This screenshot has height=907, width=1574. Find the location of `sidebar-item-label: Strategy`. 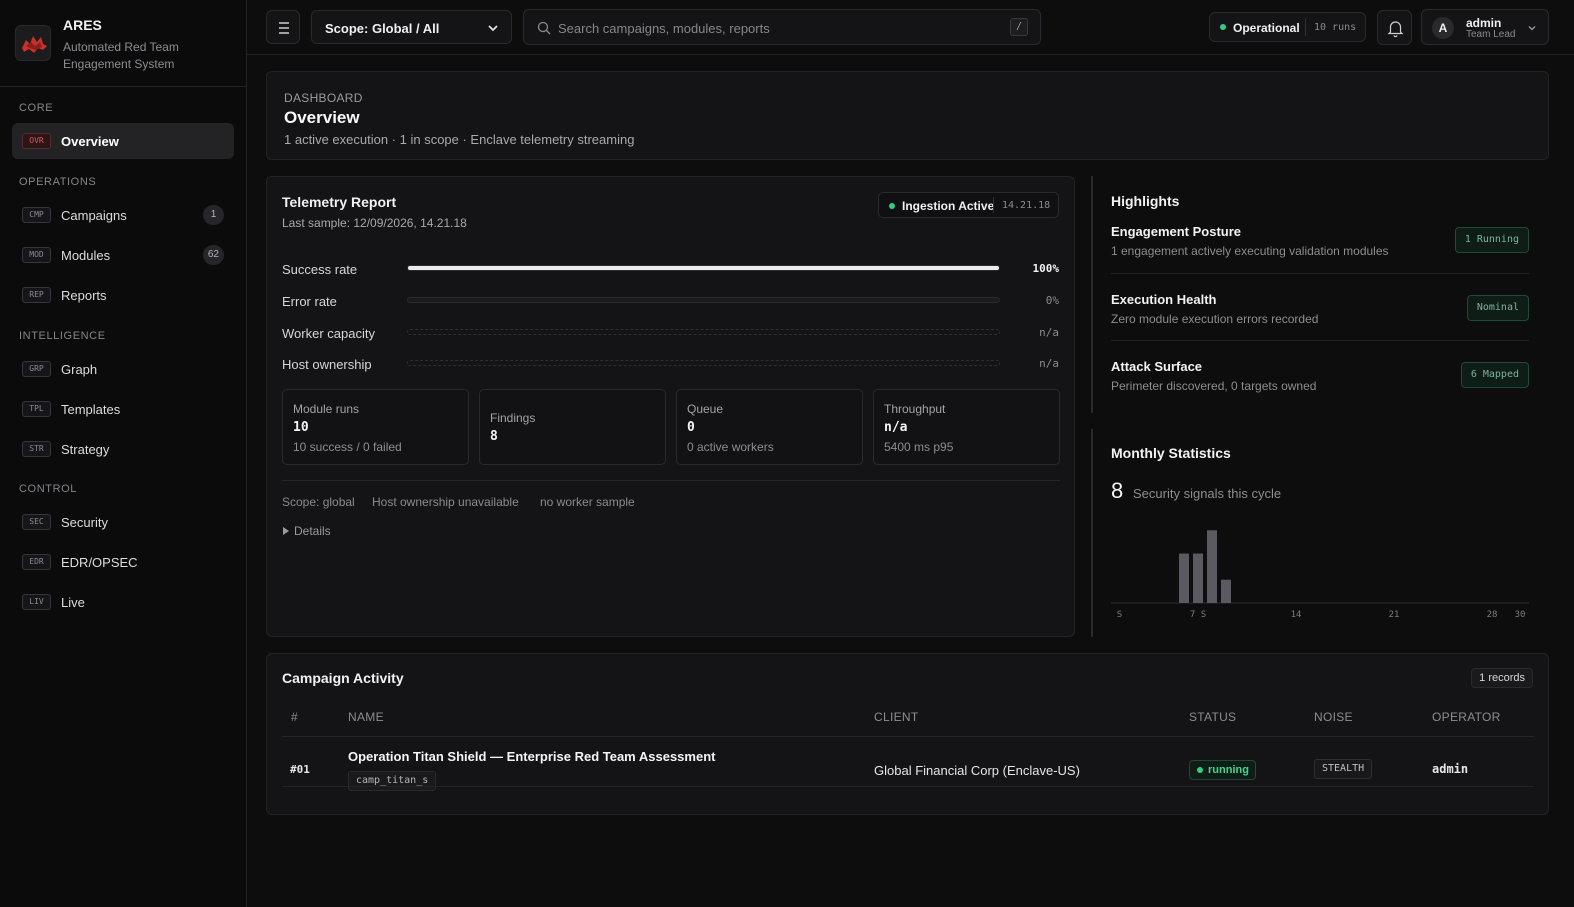

sidebar-item-label: Strategy is located at coordinates (85, 449).